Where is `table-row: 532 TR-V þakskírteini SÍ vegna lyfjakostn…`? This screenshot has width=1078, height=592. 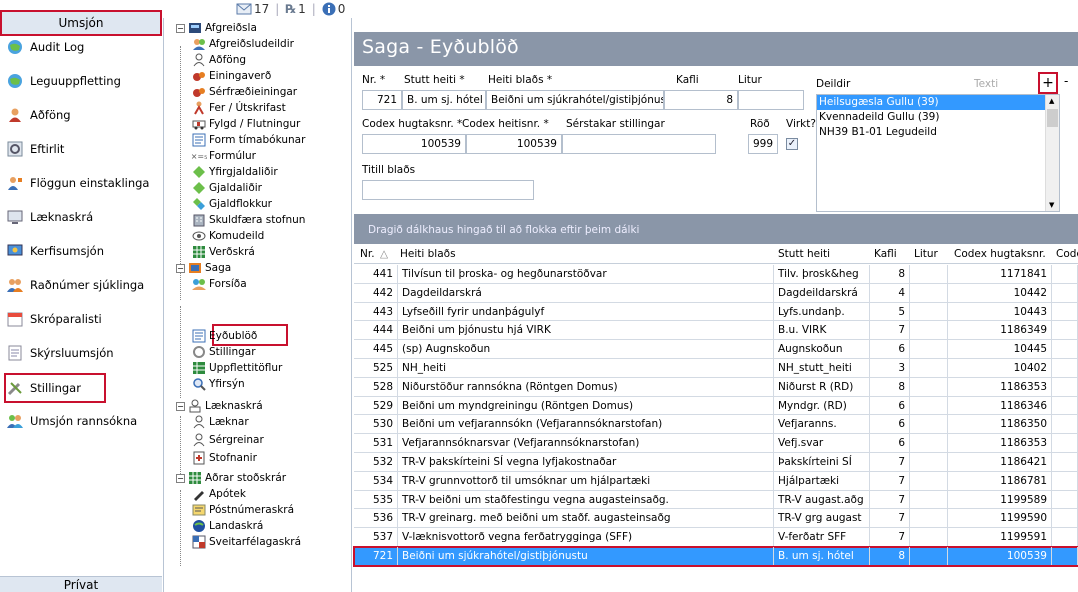 table-row: 532 TR-V þakskírteini SÍ vegna lyfjakostn… is located at coordinates (716, 462).